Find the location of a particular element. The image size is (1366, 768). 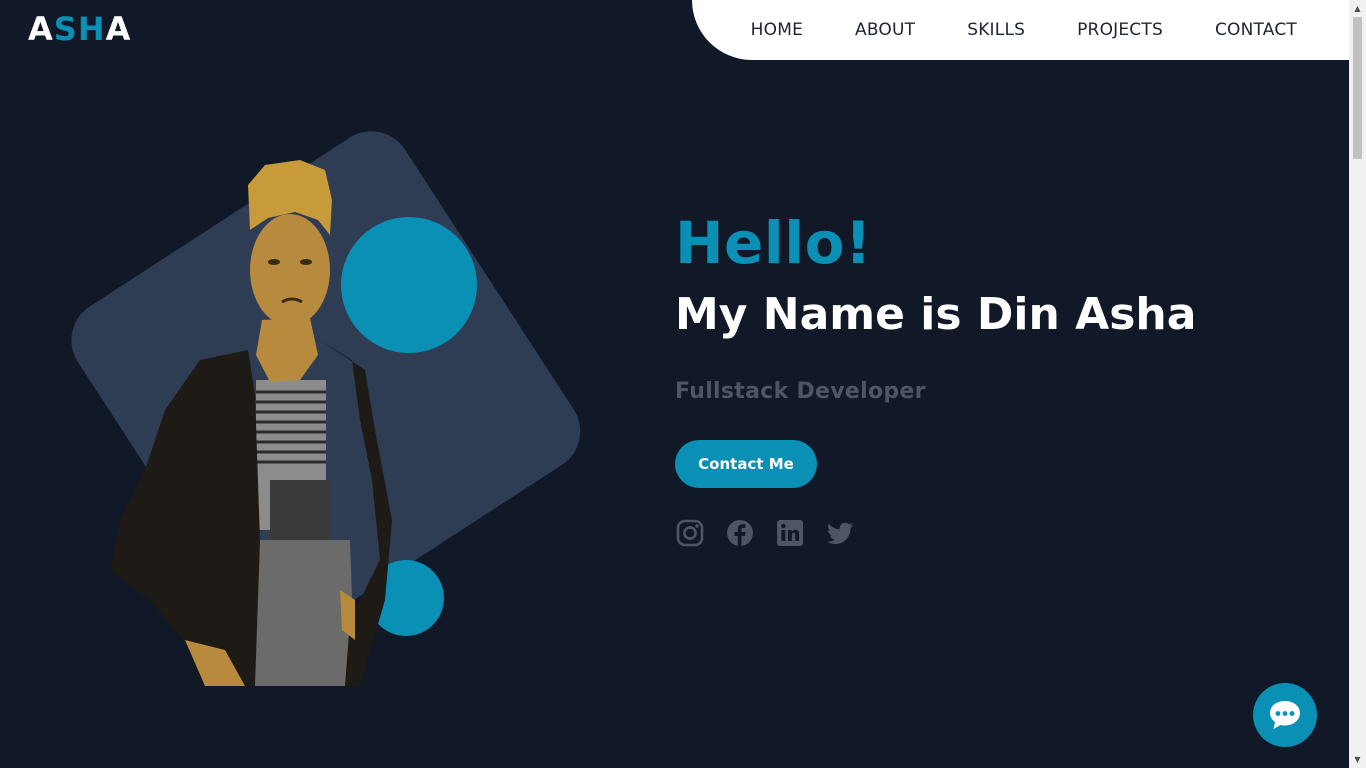

social-links is located at coordinates (935, 533).